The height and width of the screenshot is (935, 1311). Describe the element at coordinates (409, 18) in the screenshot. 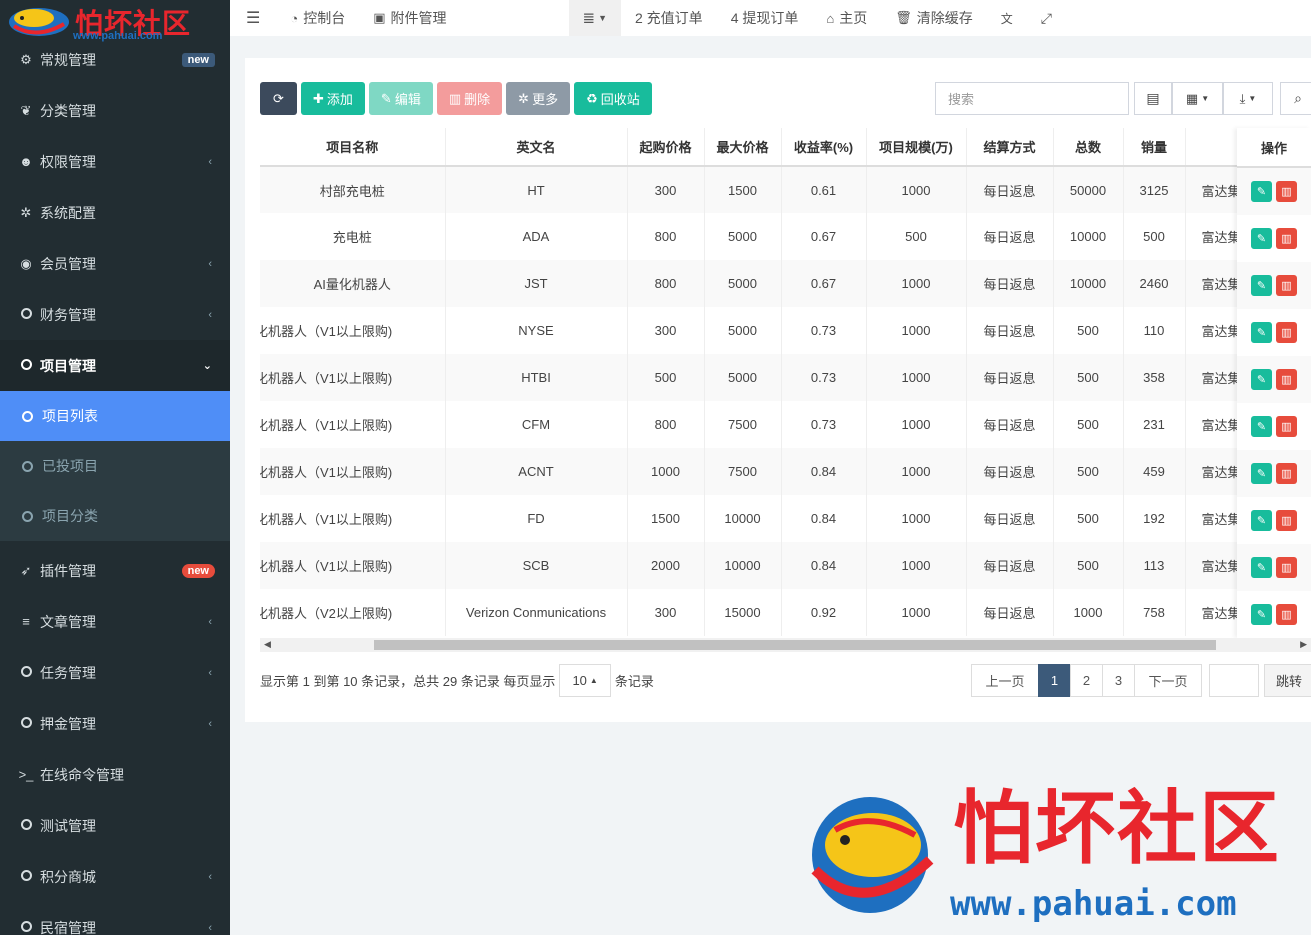

I see `nav-attachment: ▣ 附件管理` at that location.